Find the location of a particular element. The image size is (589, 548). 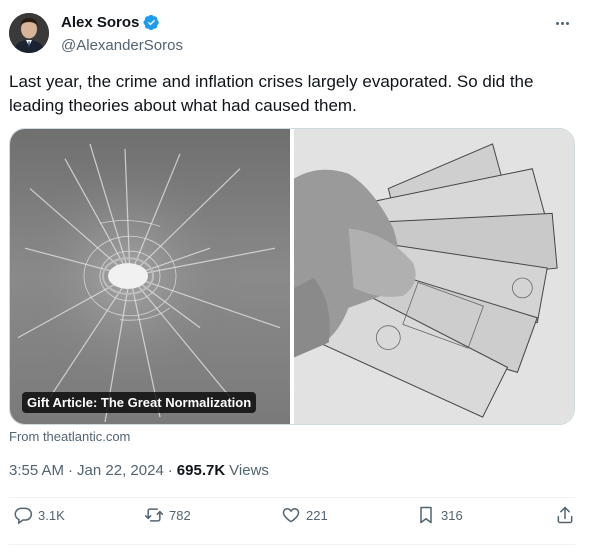

like-count: 221 is located at coordinates (317, 515).